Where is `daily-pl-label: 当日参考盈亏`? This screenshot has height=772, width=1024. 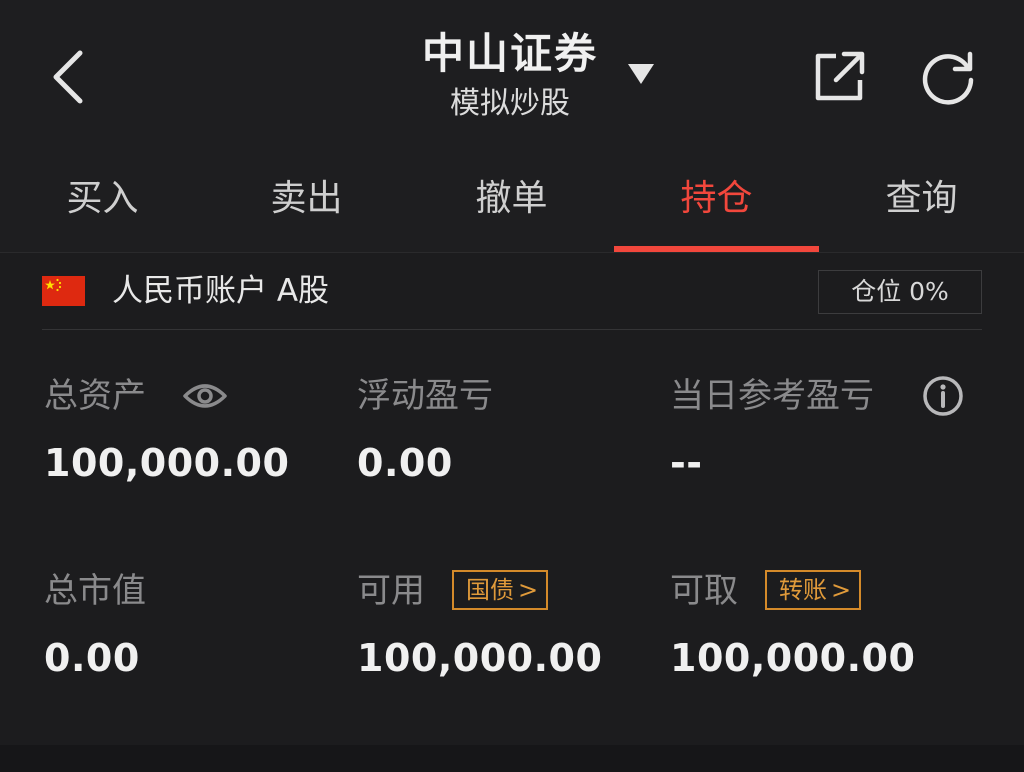
daily-pl-label: 当日参考盈亏 is located at coordinates (772, 396).